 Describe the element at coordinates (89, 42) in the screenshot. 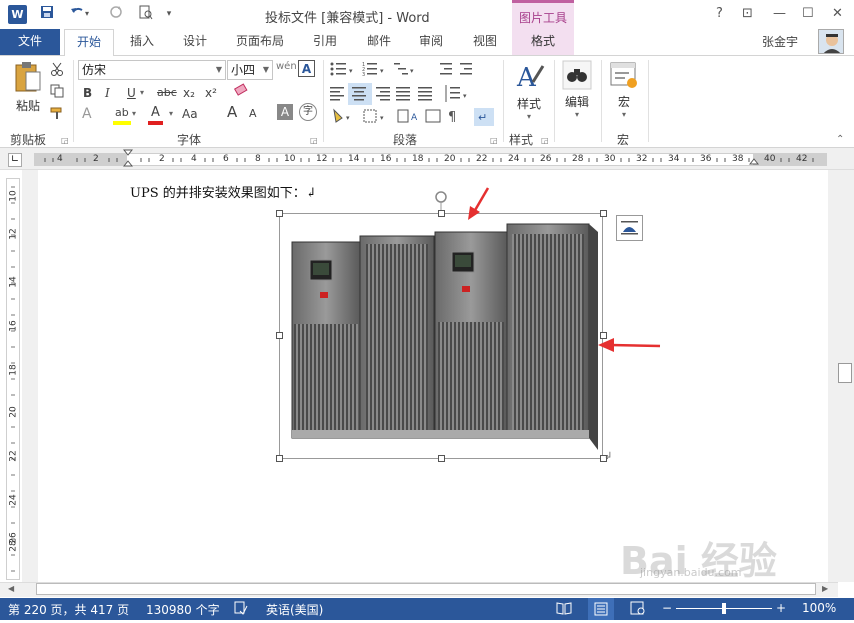

I see `tab-home: 开始` at that location.